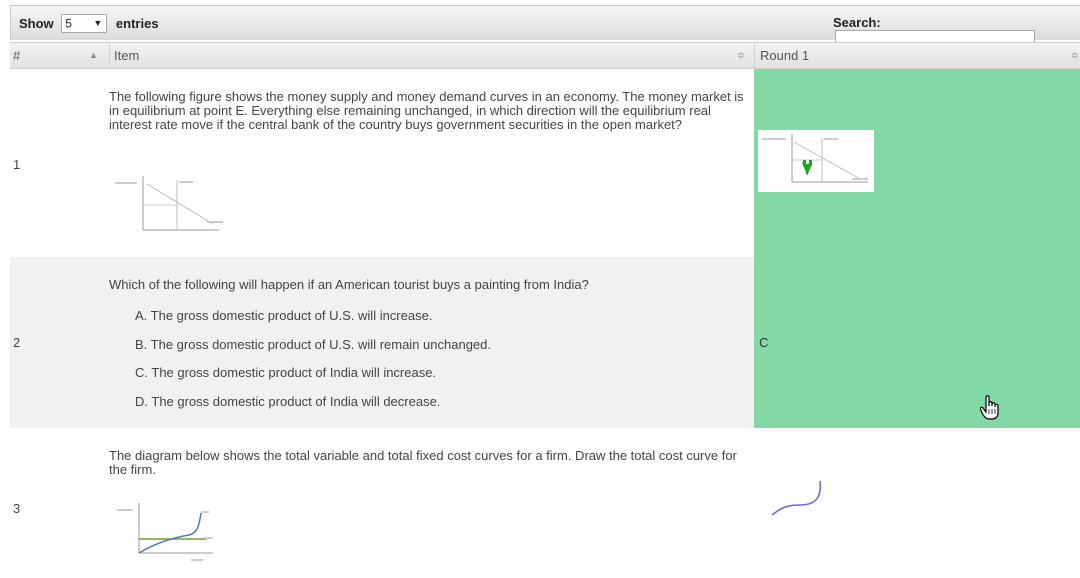 This screenshot has height=578, width=1080. What do you see at coordinates (785, 55) in the screenshot?
I see `column-header-label: Round 1` at bounding box center [785, 55].